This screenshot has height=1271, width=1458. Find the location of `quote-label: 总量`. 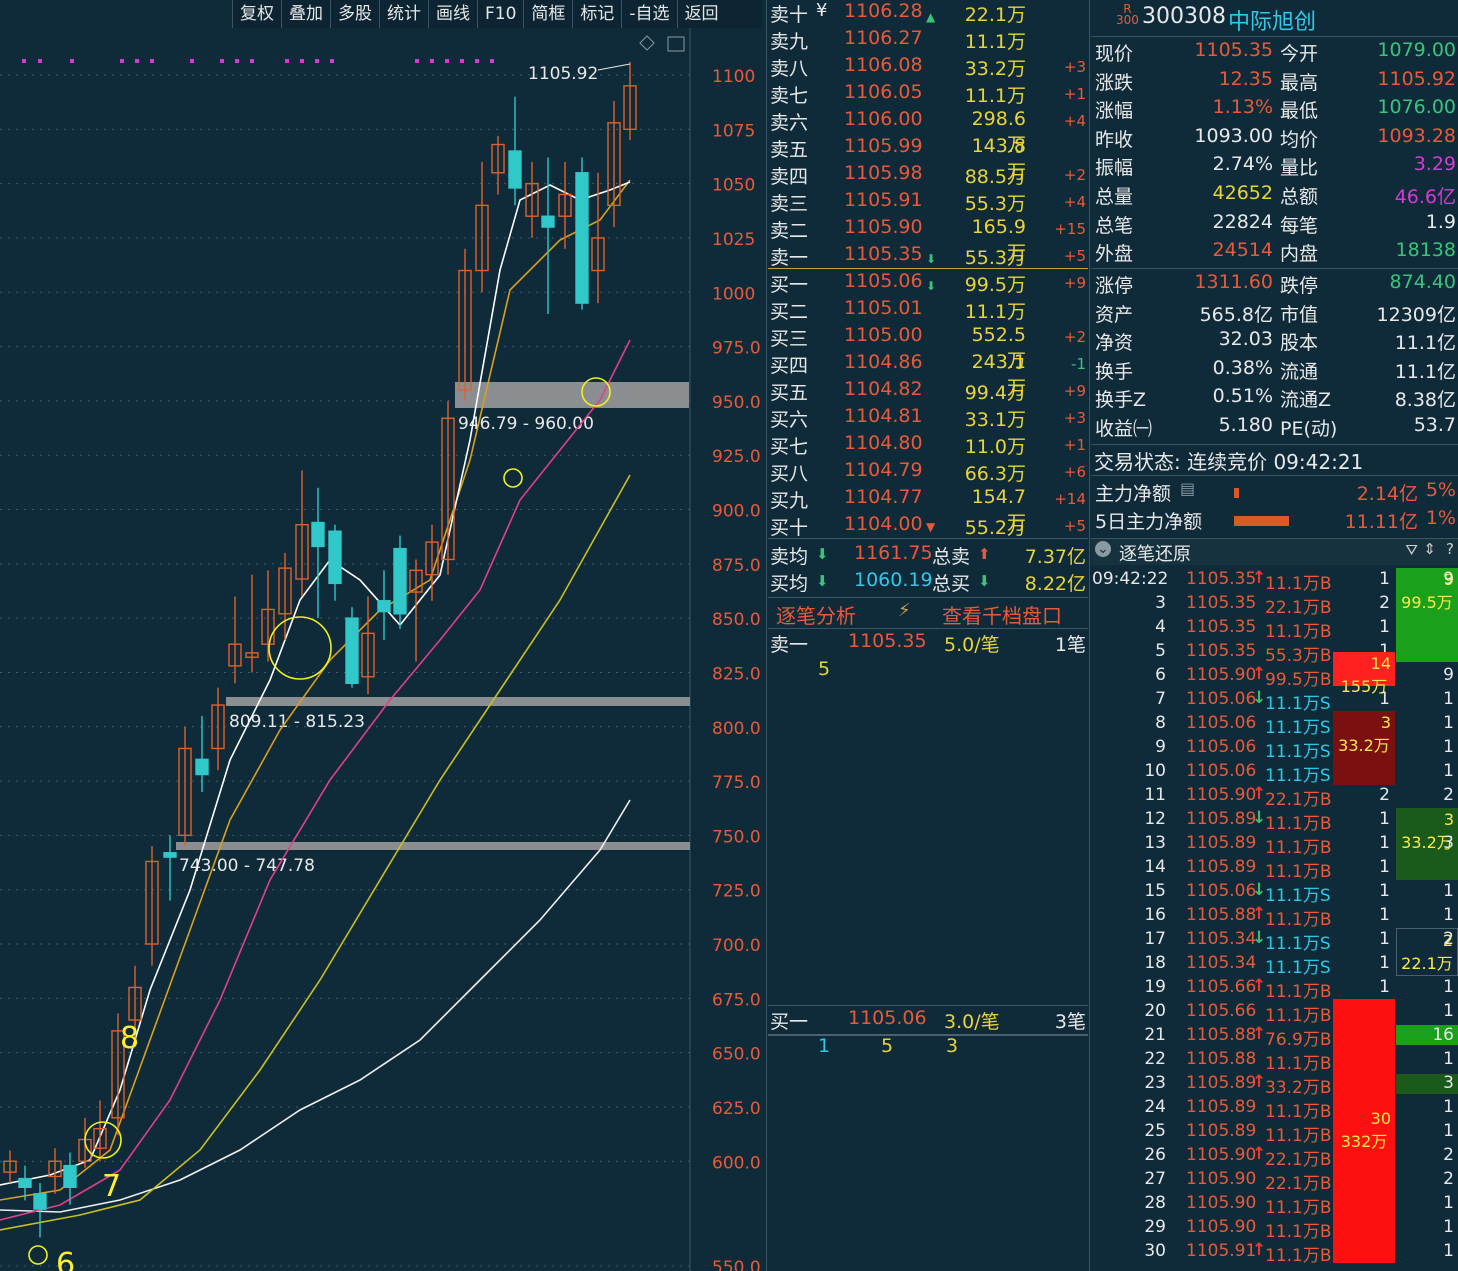

quote-label: 总量 is located at coordinates (1114, 197).